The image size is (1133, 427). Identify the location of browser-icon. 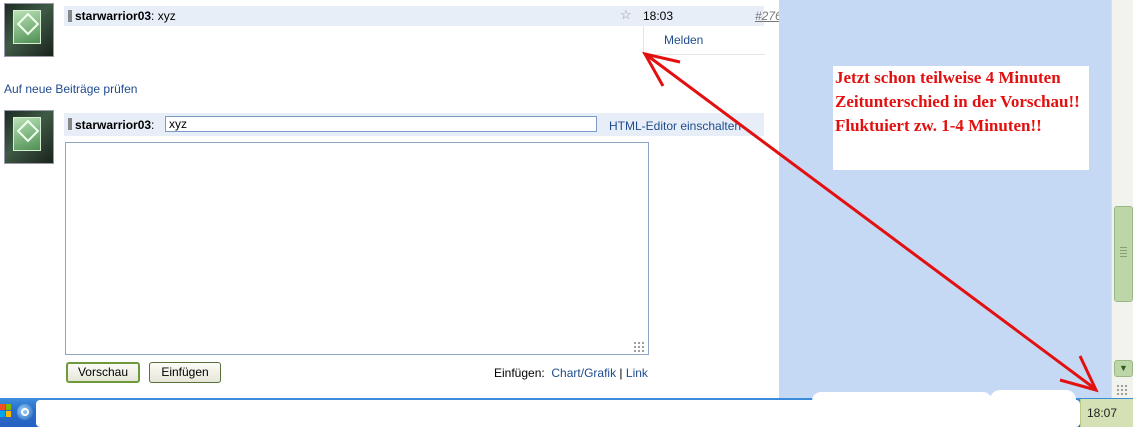
(25, 412).